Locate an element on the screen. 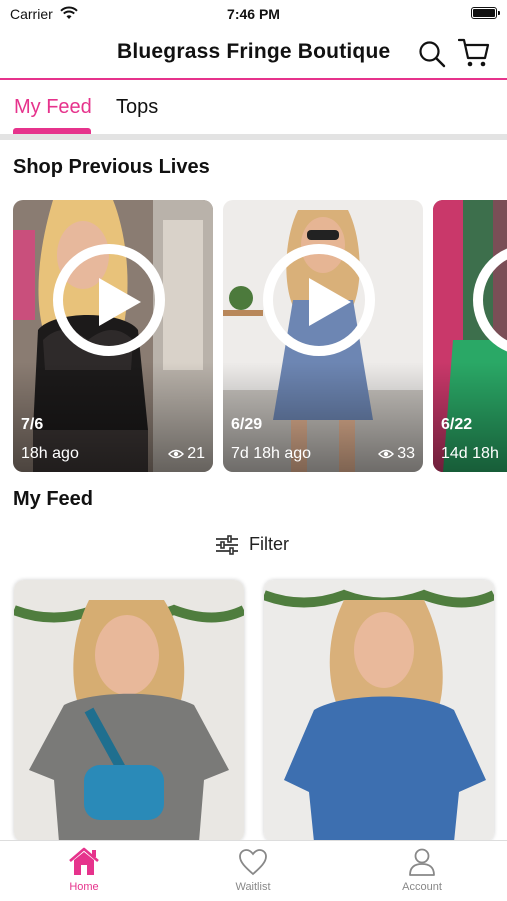  home-icon is located at coordinates (84, 861).